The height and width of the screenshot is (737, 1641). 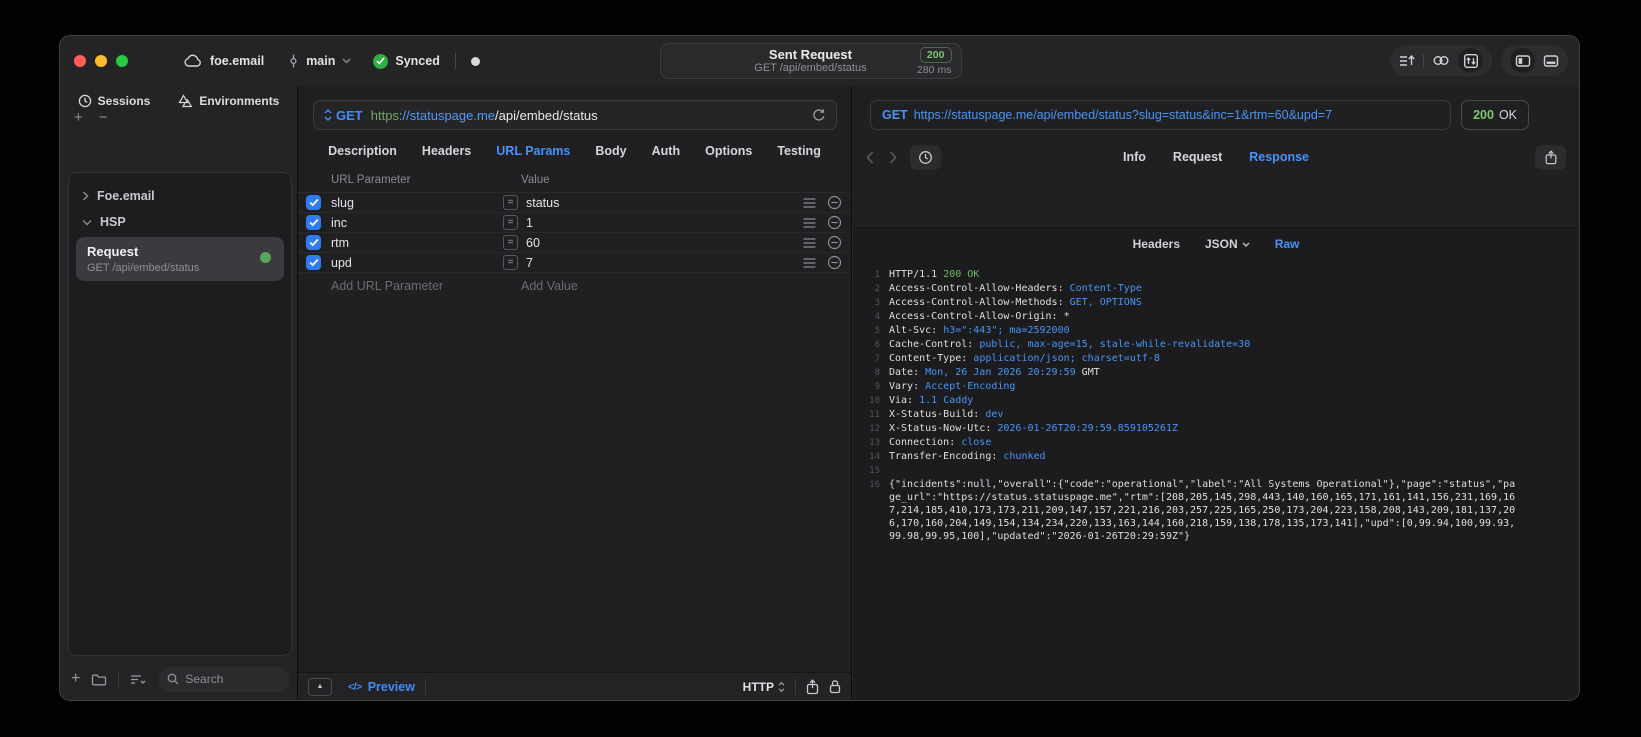 I want to click on remove-session-button: −, so click(x=103, y=117).